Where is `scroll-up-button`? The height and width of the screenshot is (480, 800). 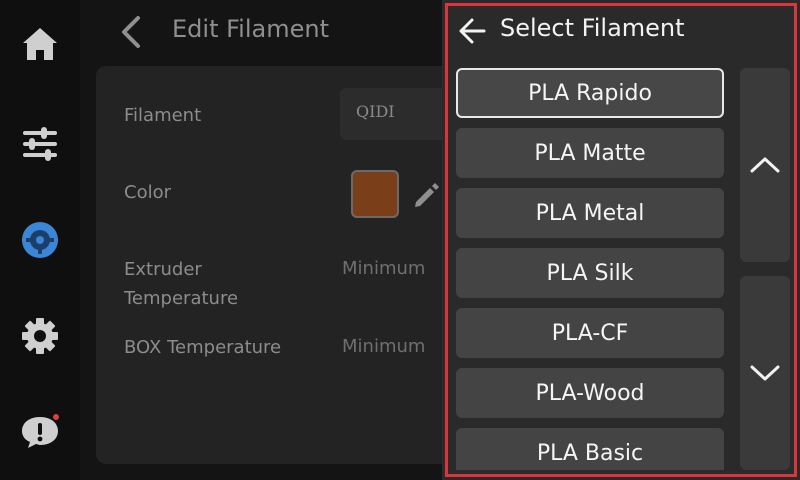 scroll-up-button is located at coordinates (765, 165).